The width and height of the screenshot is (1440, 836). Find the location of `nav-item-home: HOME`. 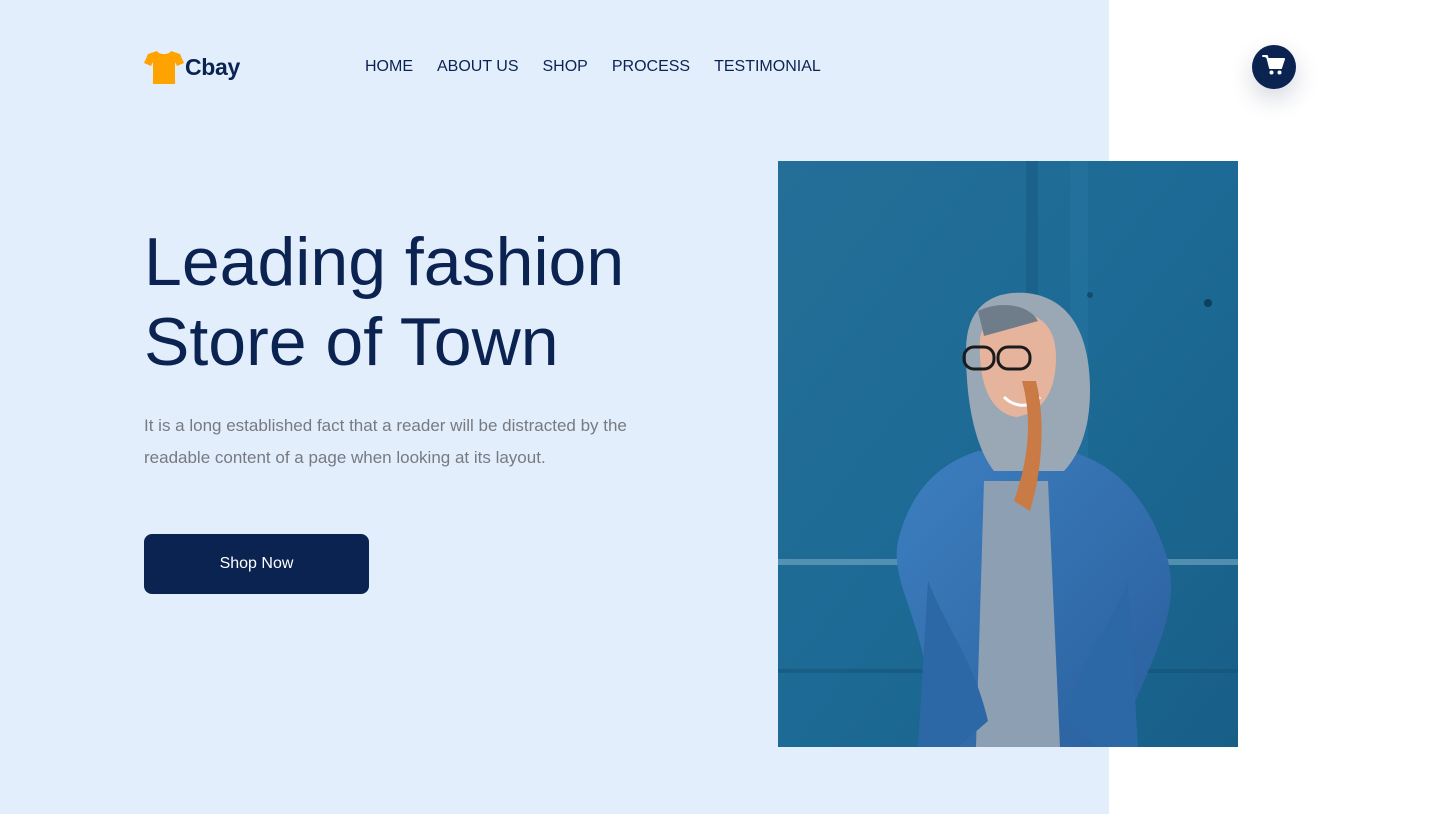

nav-item-home: HOME is located at coordinates (389, 67).